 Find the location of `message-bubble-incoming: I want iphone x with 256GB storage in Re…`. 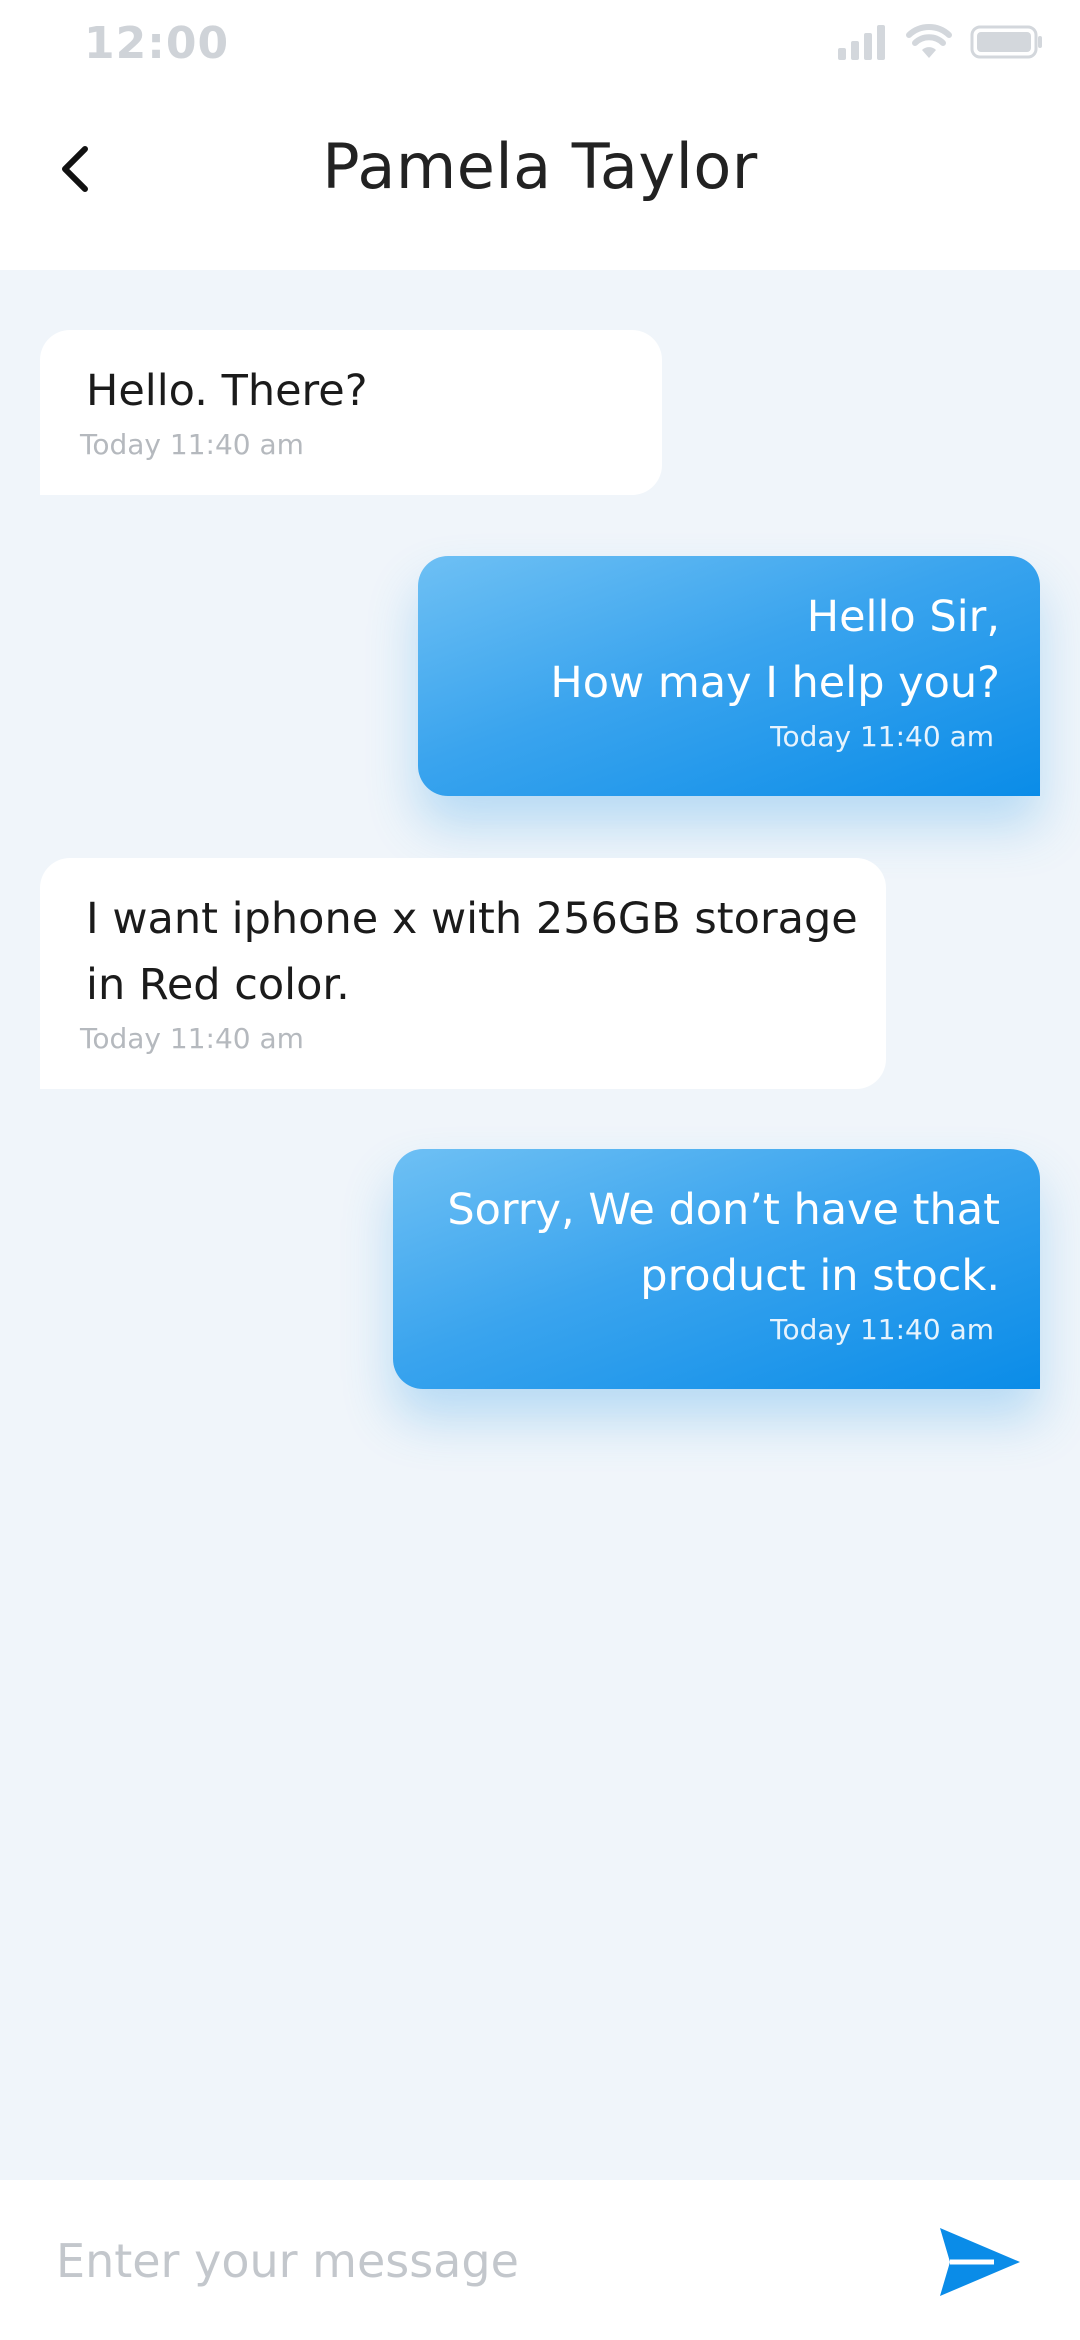

message-bubble-incoming: I want iphone x with 256GB storage in Re… is located at coordinates (463, 973).